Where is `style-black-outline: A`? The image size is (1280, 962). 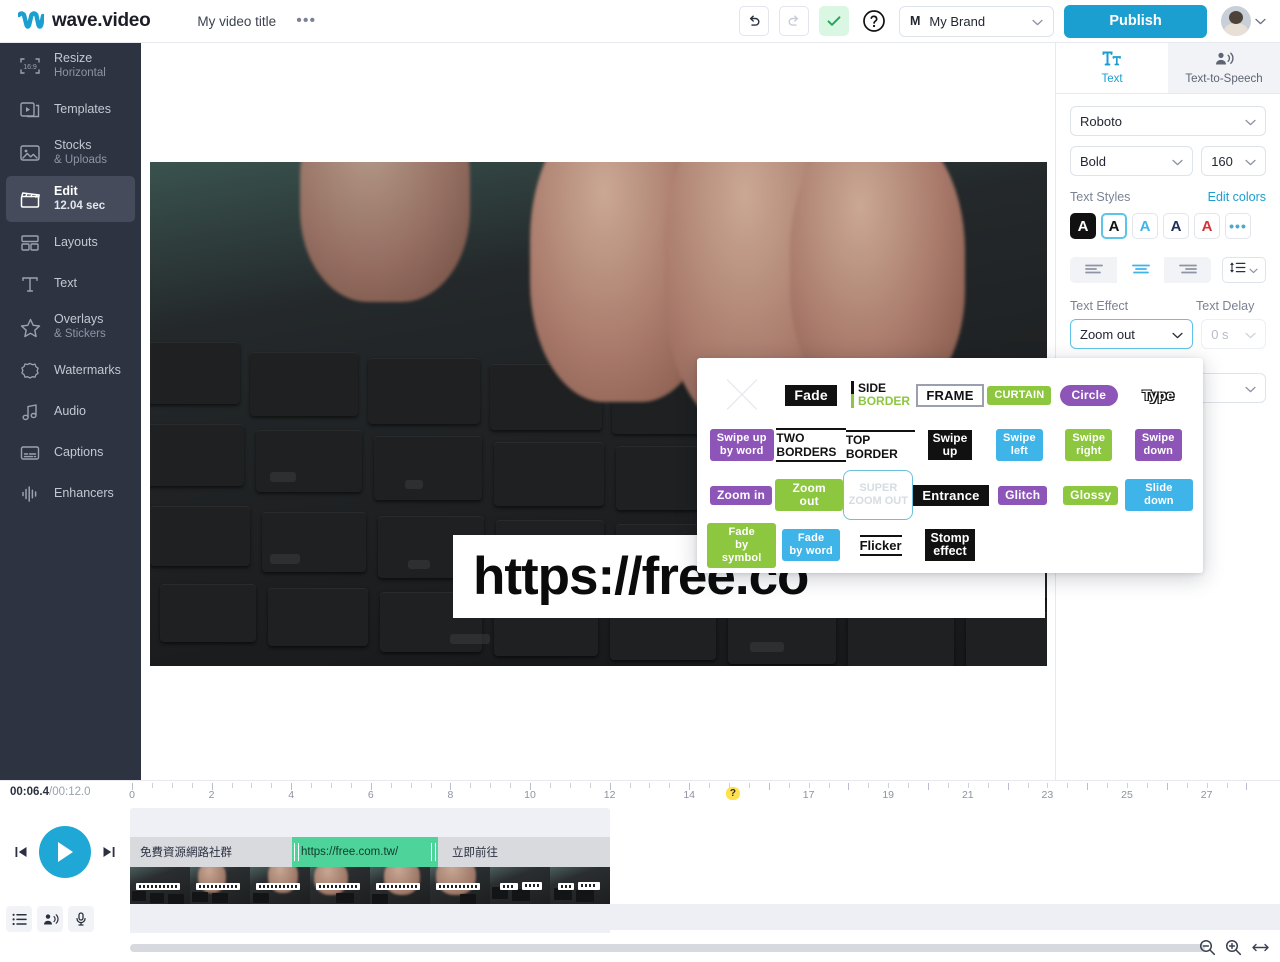
style-black-outline: A is located at coordinates (1114, 226).